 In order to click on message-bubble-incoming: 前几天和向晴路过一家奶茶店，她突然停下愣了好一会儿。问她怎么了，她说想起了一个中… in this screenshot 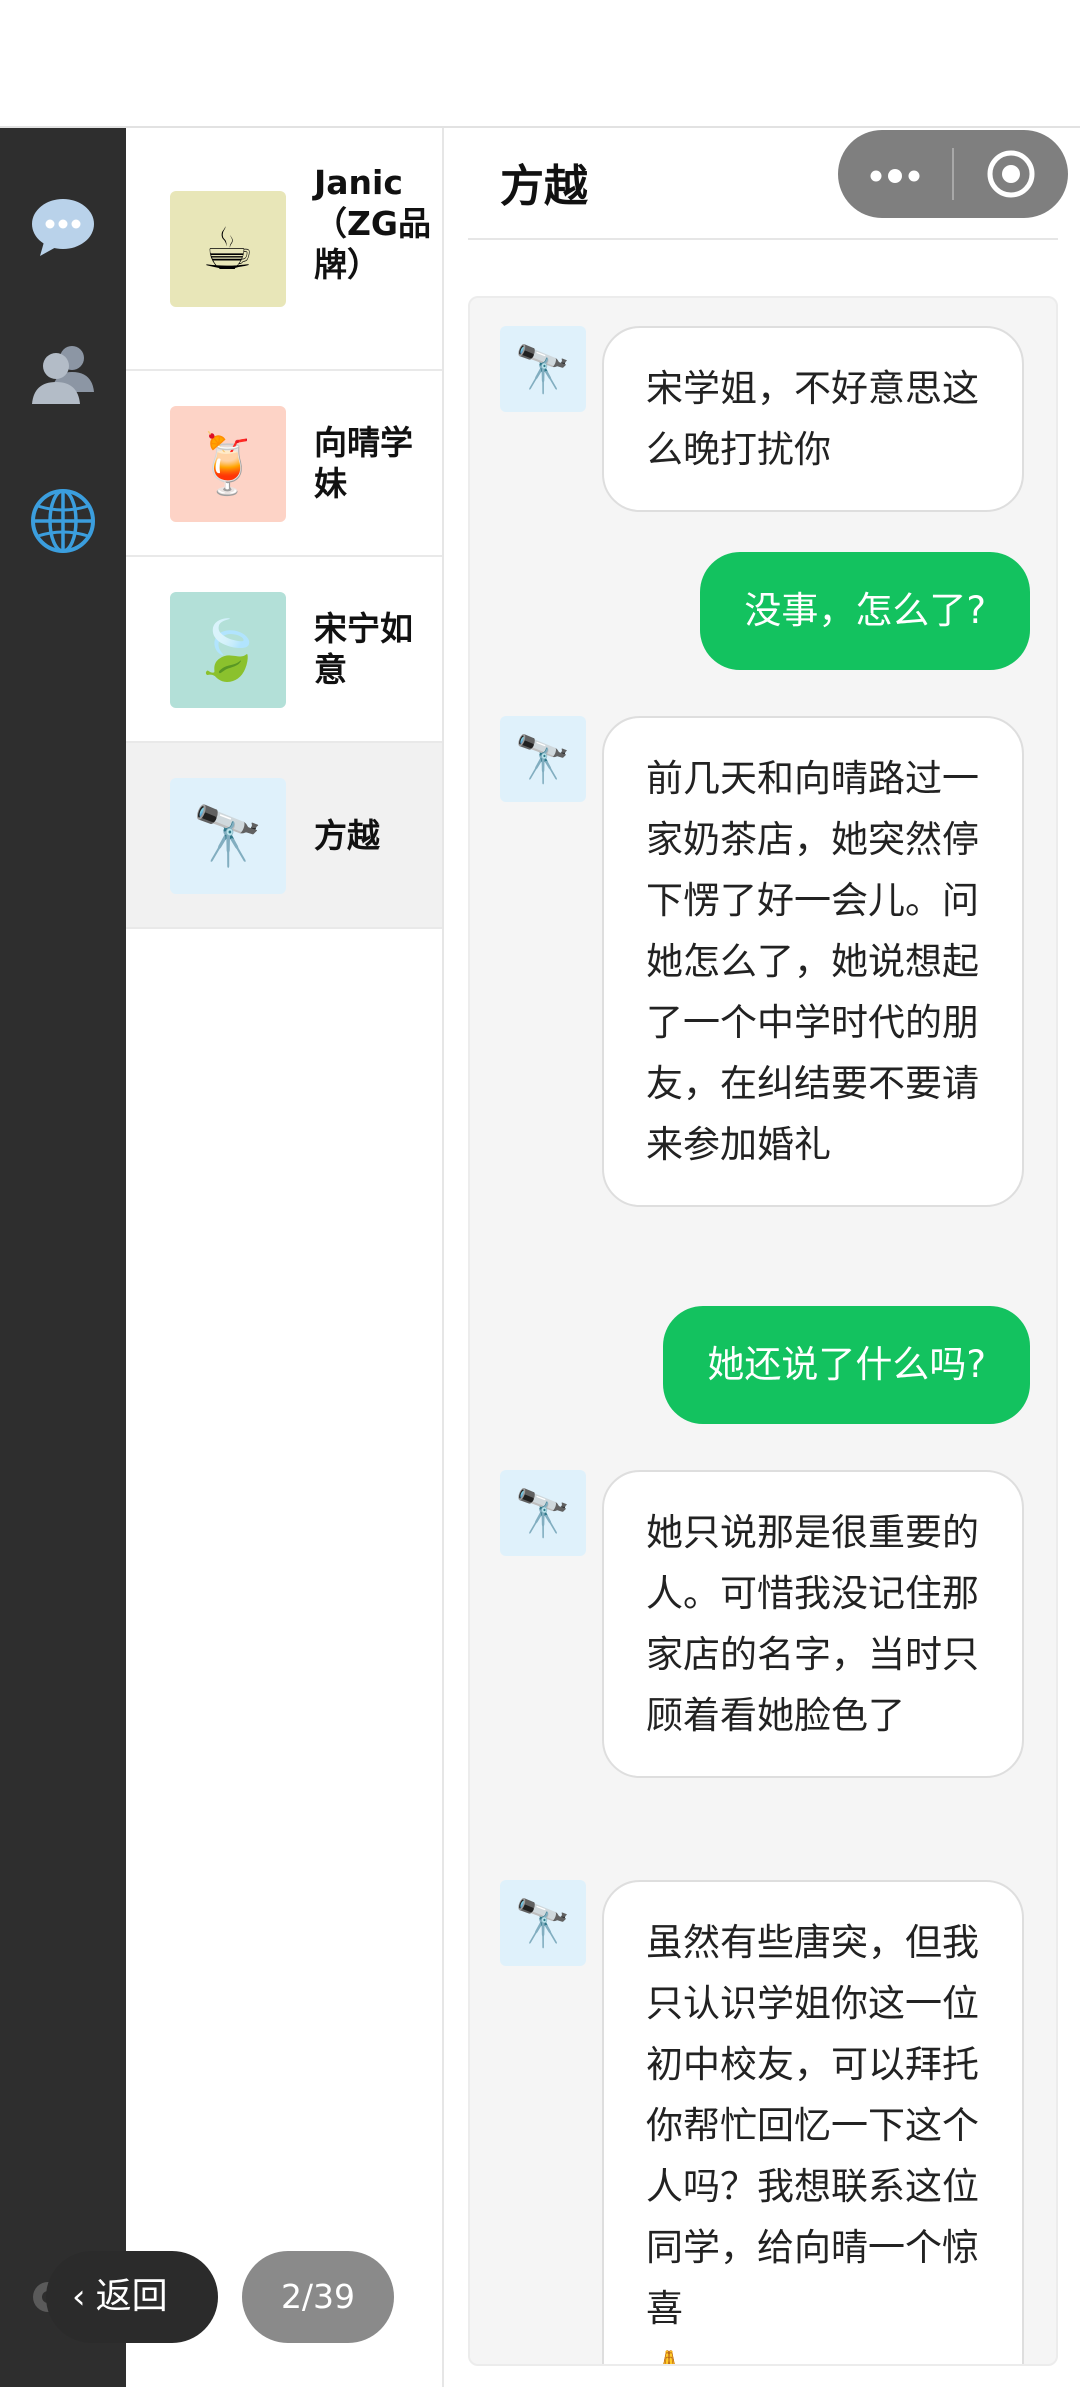, I will do `click(813, 961)`.